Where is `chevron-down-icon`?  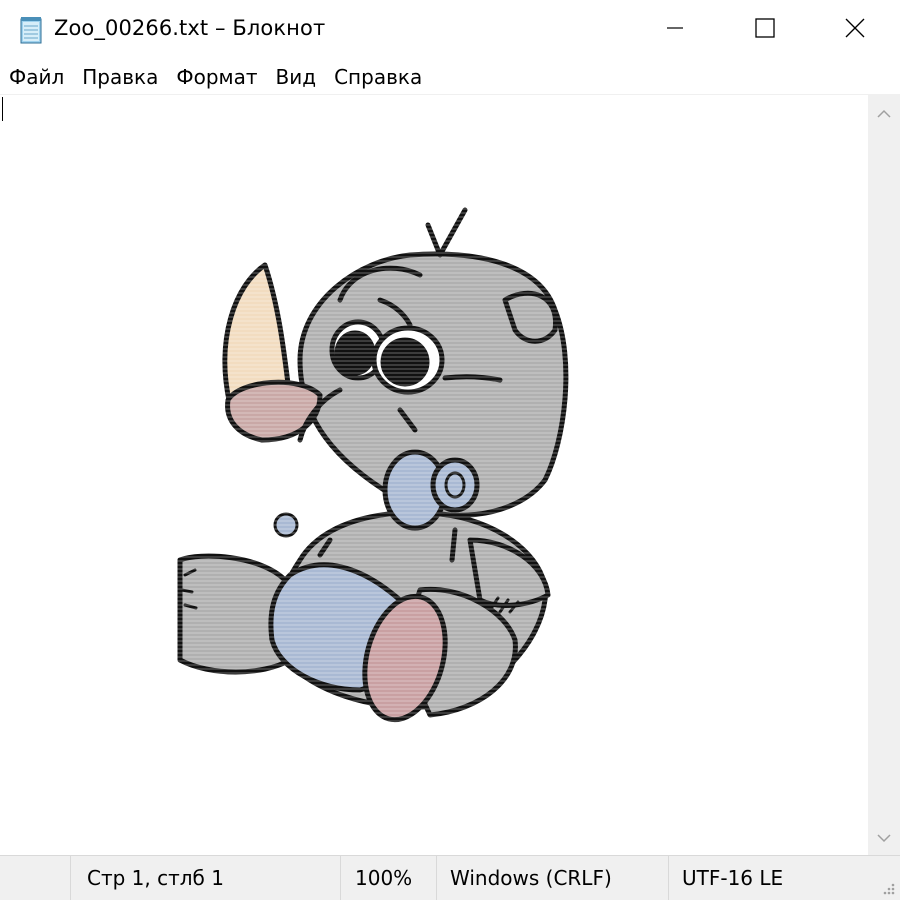 chevron-down-icon is located at coordinates (884, 837).